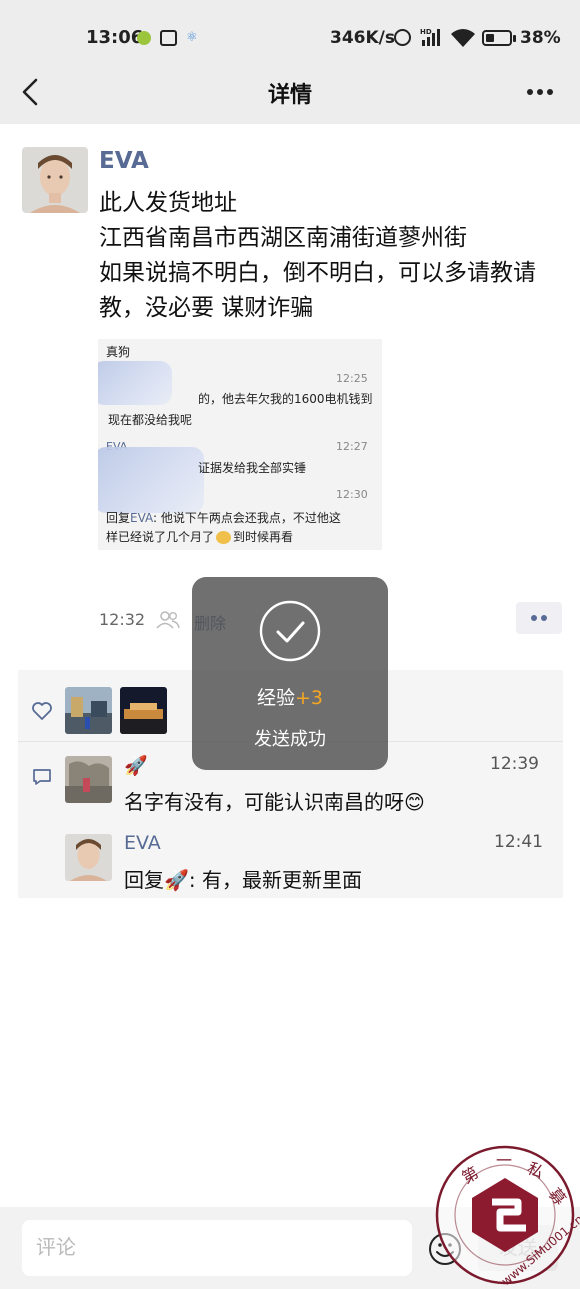 This screenshot has height=1289, width=580. I want to click on cloud-app-icon: ⚛, so click(192, 37).